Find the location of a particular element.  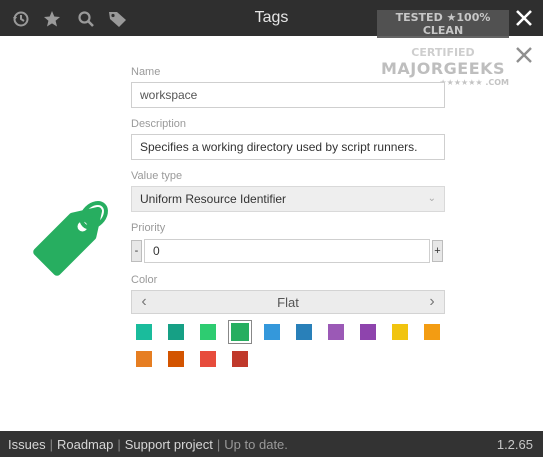

priority-label: Priority is located at coordinates (148, 228).